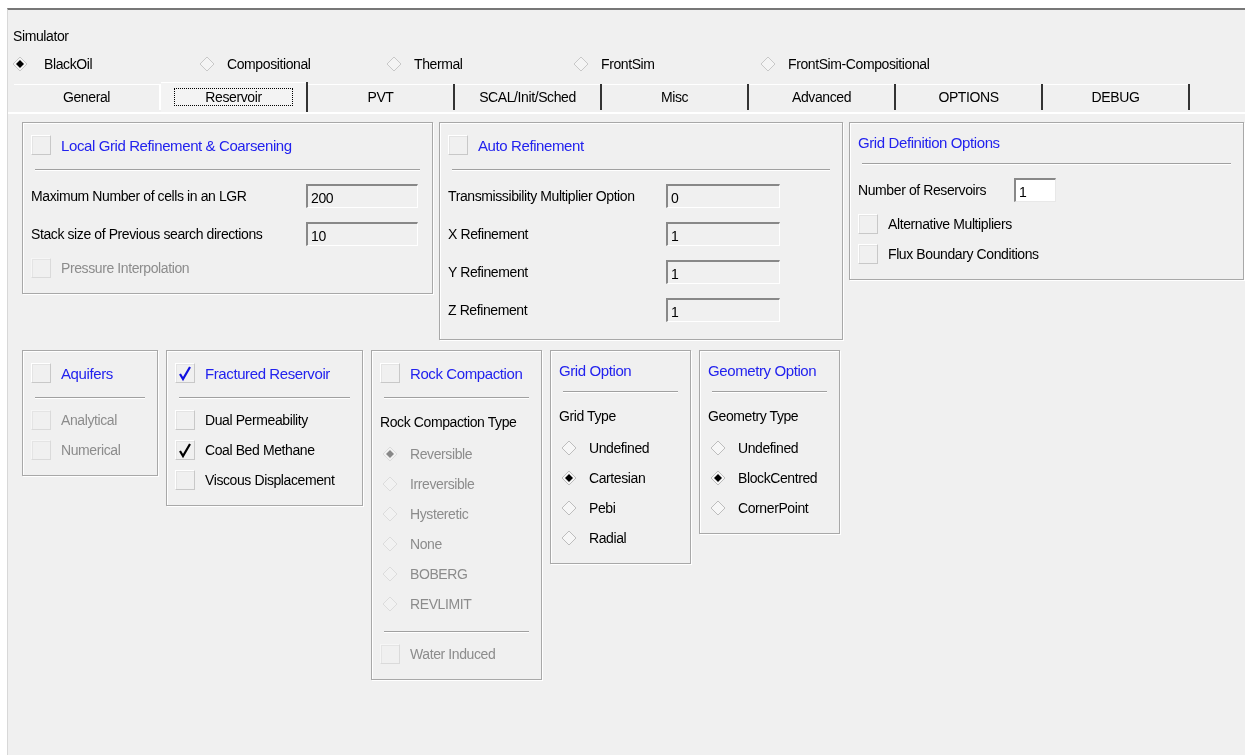 Image resolution: width=1245 pixels, height=755 pixels. What do you see at coordinates (139, 196) in the screenshot?
I see `field-label: Maximum Number of cells in an LGR` at bounding box center [139, 196].